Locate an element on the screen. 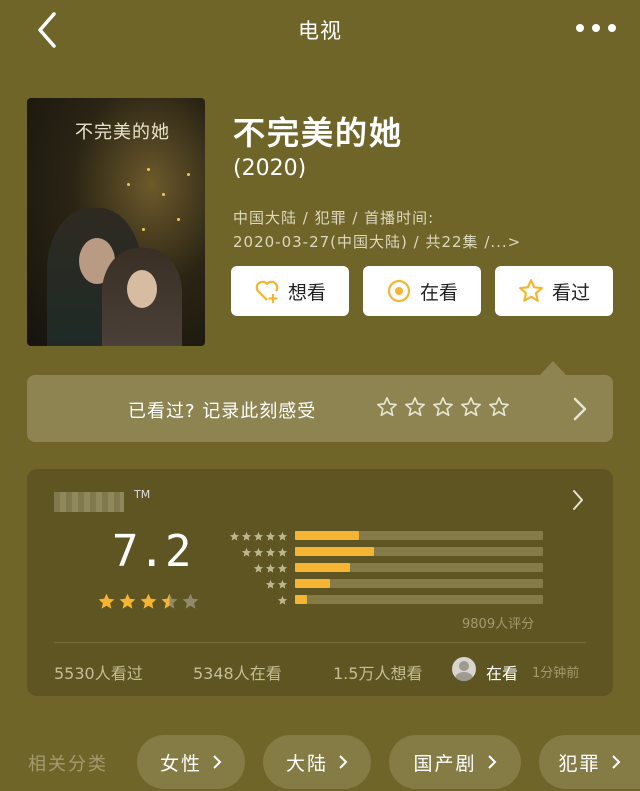 Image resolution: width=640 pixels, height=791 pixels. rating-score-stars is located at coordinates (148, 601).